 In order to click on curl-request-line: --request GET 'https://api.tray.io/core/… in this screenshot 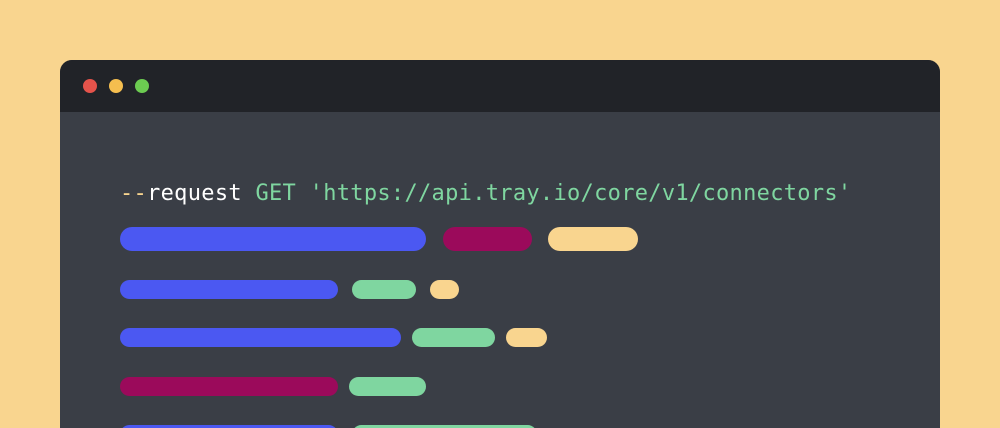, I will do `click(485, 194)`.